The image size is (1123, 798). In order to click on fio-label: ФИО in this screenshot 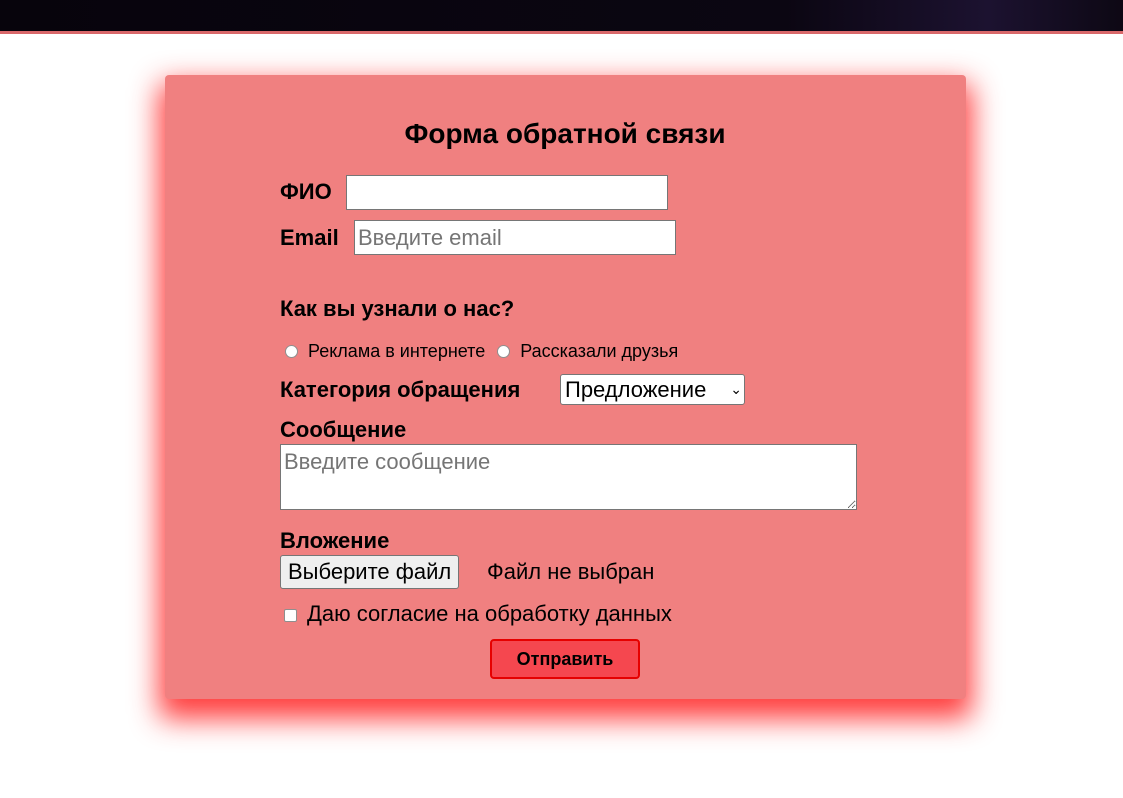, I will do `click(306, 191)`.